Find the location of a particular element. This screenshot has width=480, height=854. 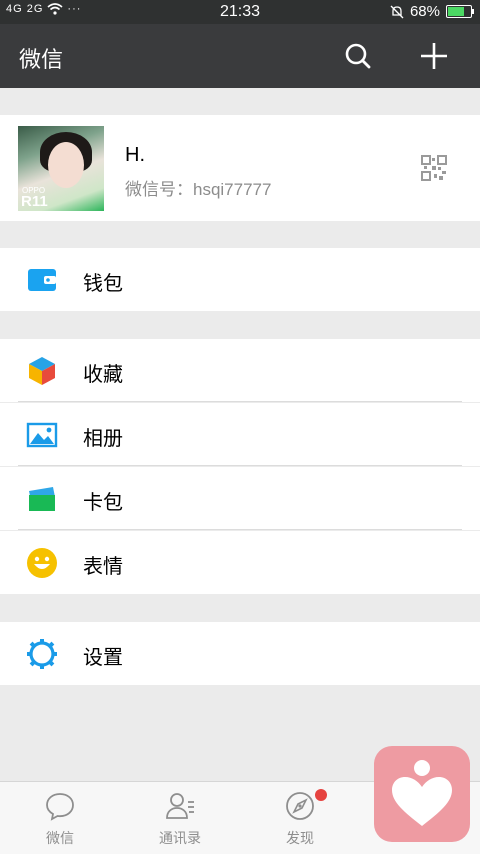

battery-icon is located at coordinates (460, 11).